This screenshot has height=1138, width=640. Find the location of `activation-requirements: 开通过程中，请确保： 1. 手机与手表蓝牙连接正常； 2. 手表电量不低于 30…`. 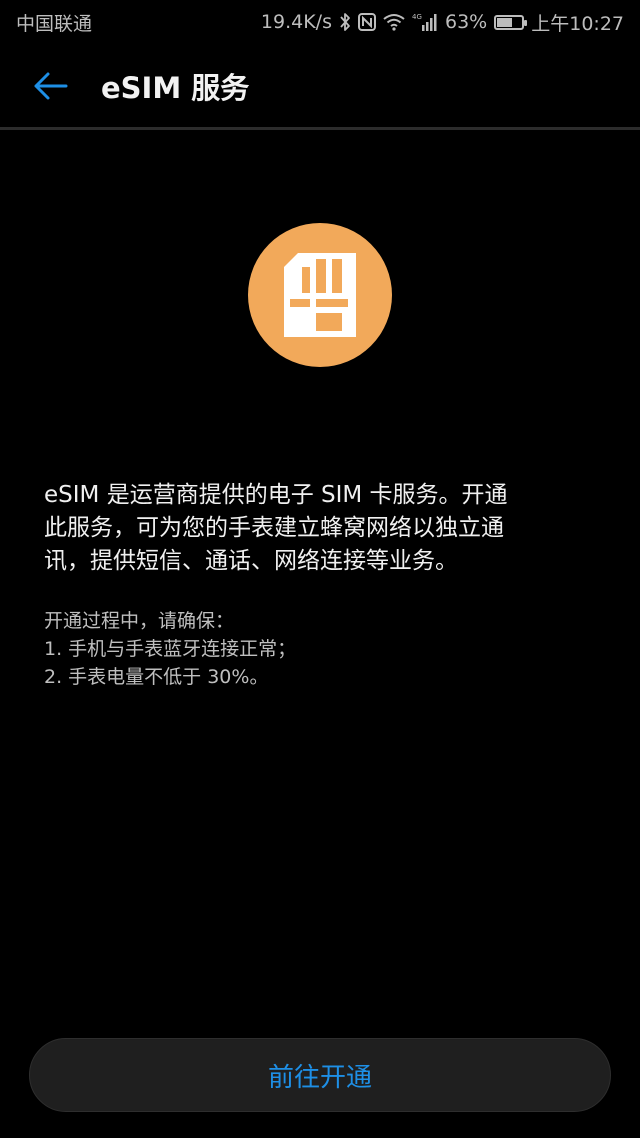

activation-requirements: 开通过程中，请确保： 1. 手机与手表蓝牙连接正常； 2. 手表电量不低于 30… is located at coordinates (170, 649).